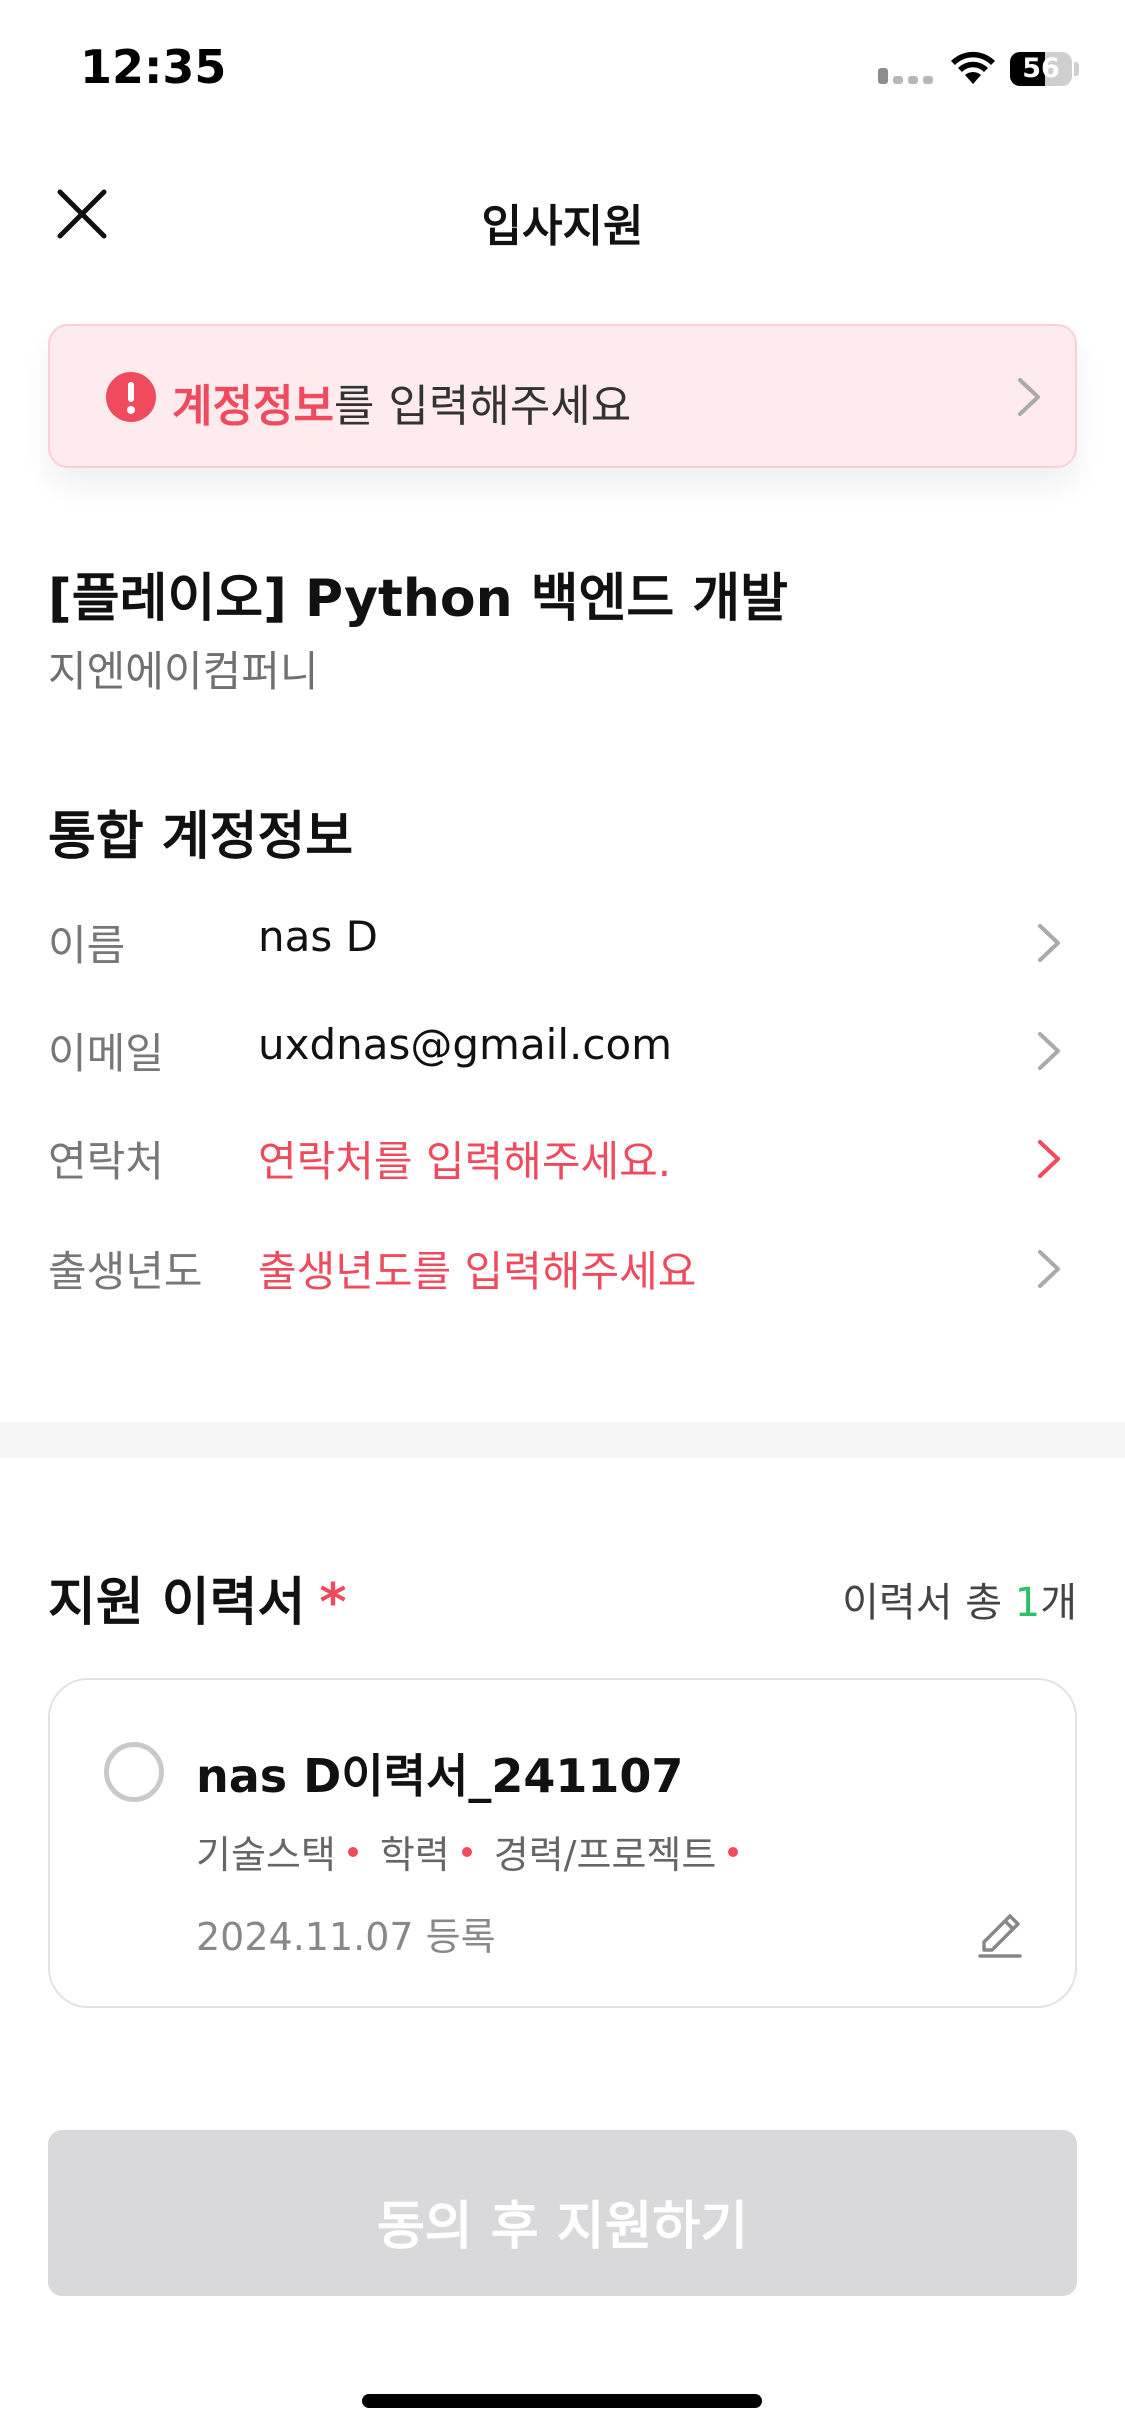 This screenshot has width=1125, height=2436. What do you see at coordinates (562, 2227) in the screenshot?
I see `apply-button-label: 동의 후 지원하기` at bounding box center [562, 2227].